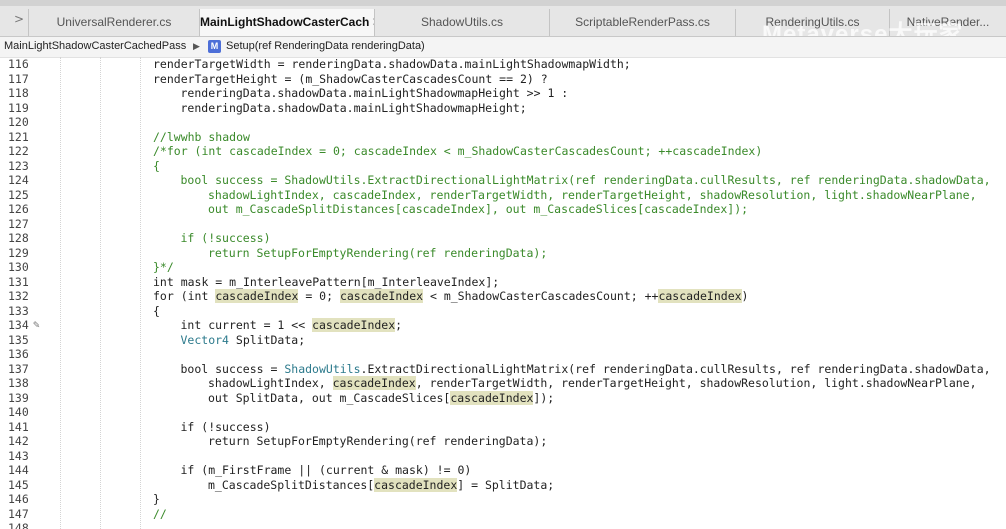  What do you see at coordinates (270, 383) in the screenshot?
I see `code-token: shadowLightIndex,` at bounding box center [270, 383].